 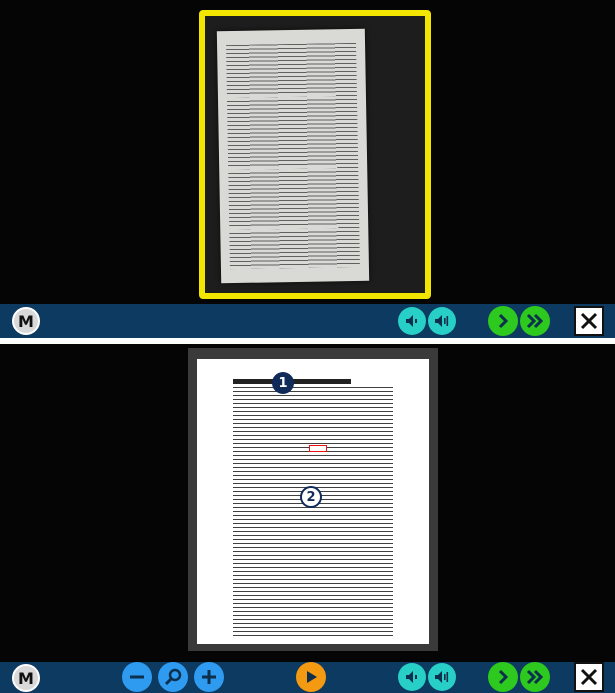 I want to click on marker-badge-1: 1, so click(x=283, y=383).